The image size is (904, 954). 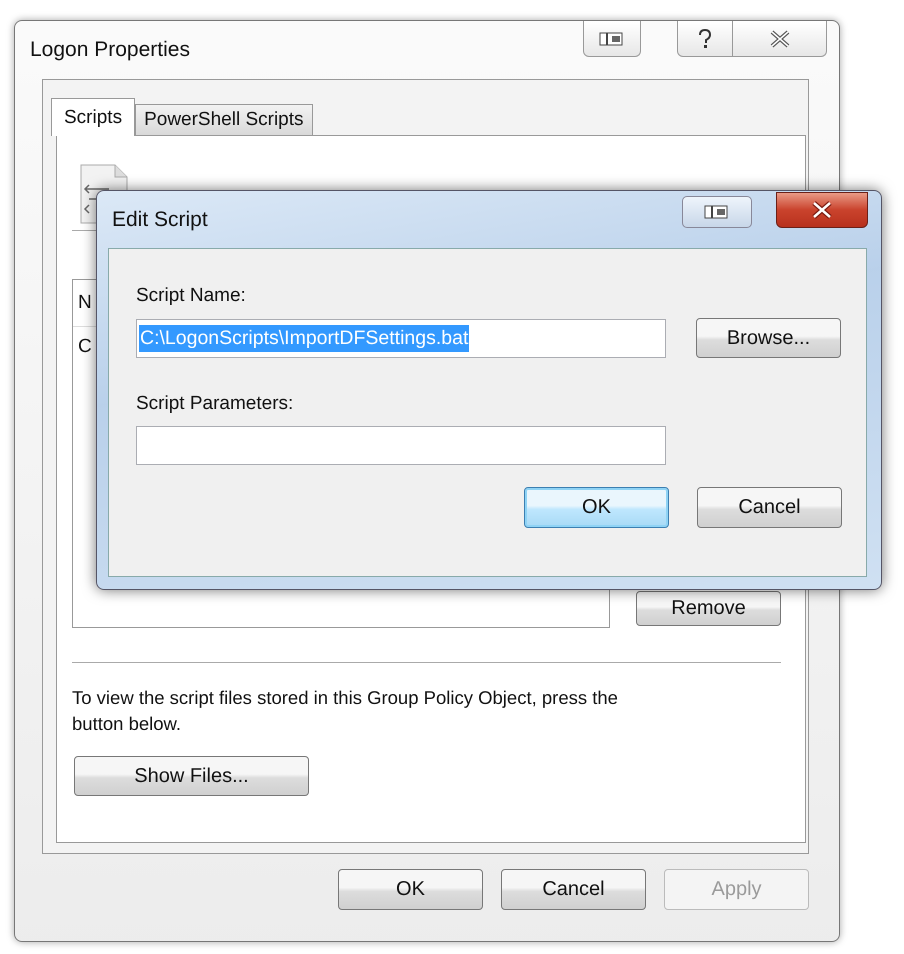 What do you see at coordinates (85, 347) in the screenshot?
I see `list-item: C` at bounding box center [85, 347].